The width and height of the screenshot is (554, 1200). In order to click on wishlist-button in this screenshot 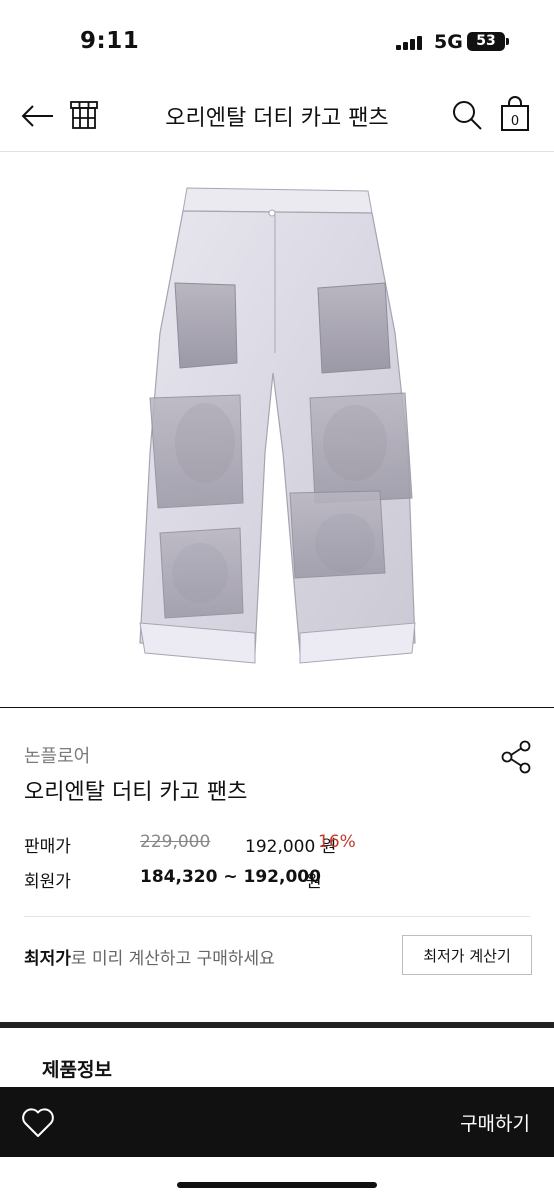, I will do `click(38, 1122)`.